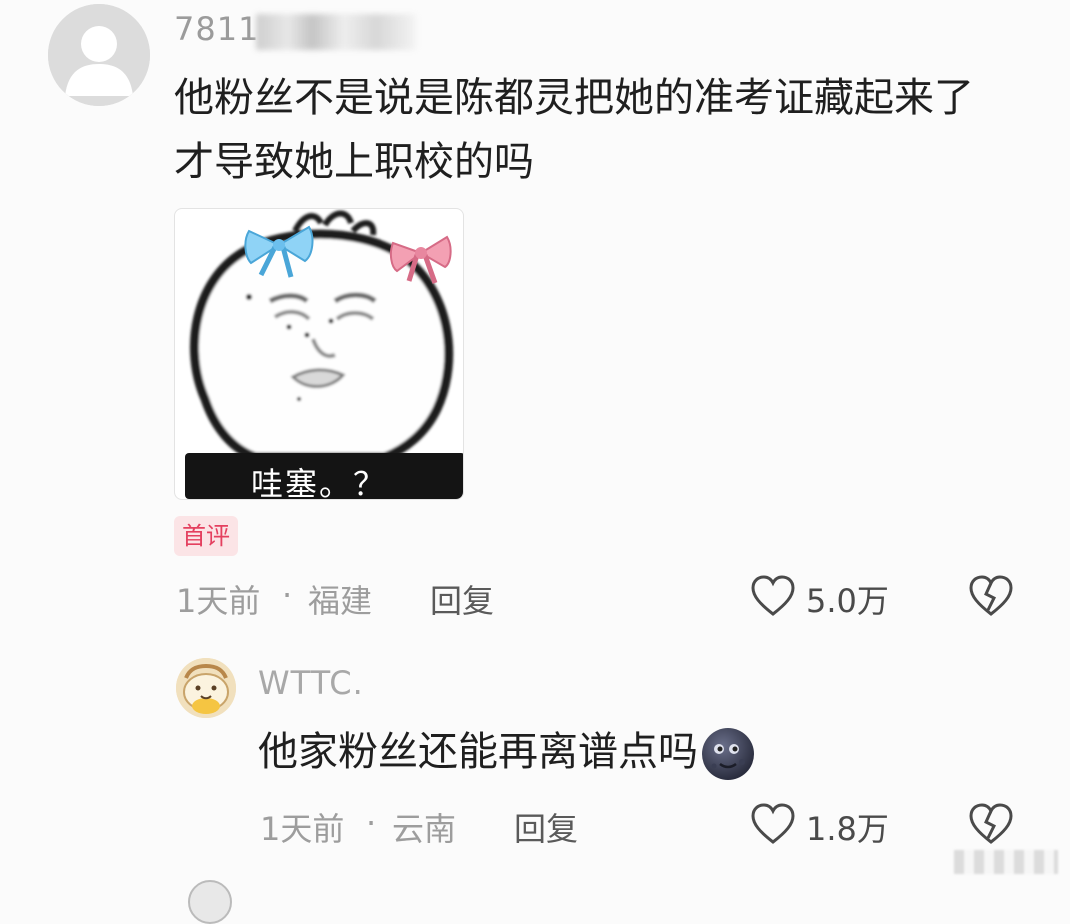  I want to click on like-count: 1.8万, so click(847, 829).